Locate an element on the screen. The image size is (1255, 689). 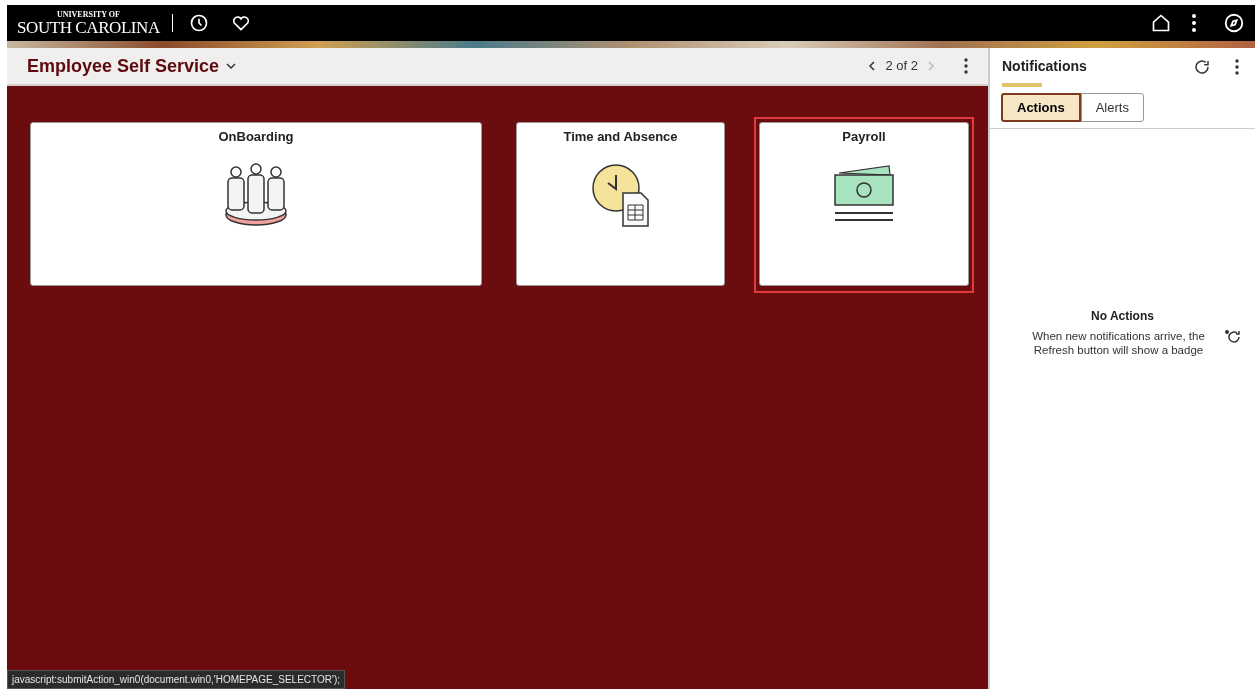
refresh-icon is located at coordinates (1202, 66).